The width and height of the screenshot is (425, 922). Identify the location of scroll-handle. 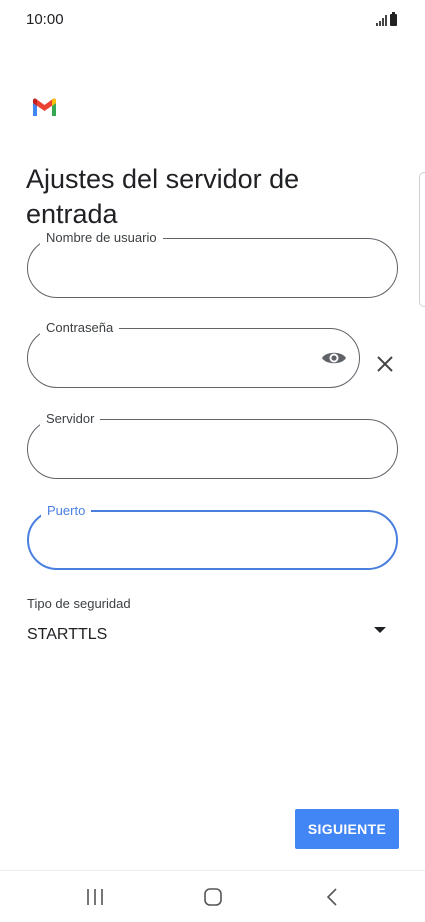
(422, 239).